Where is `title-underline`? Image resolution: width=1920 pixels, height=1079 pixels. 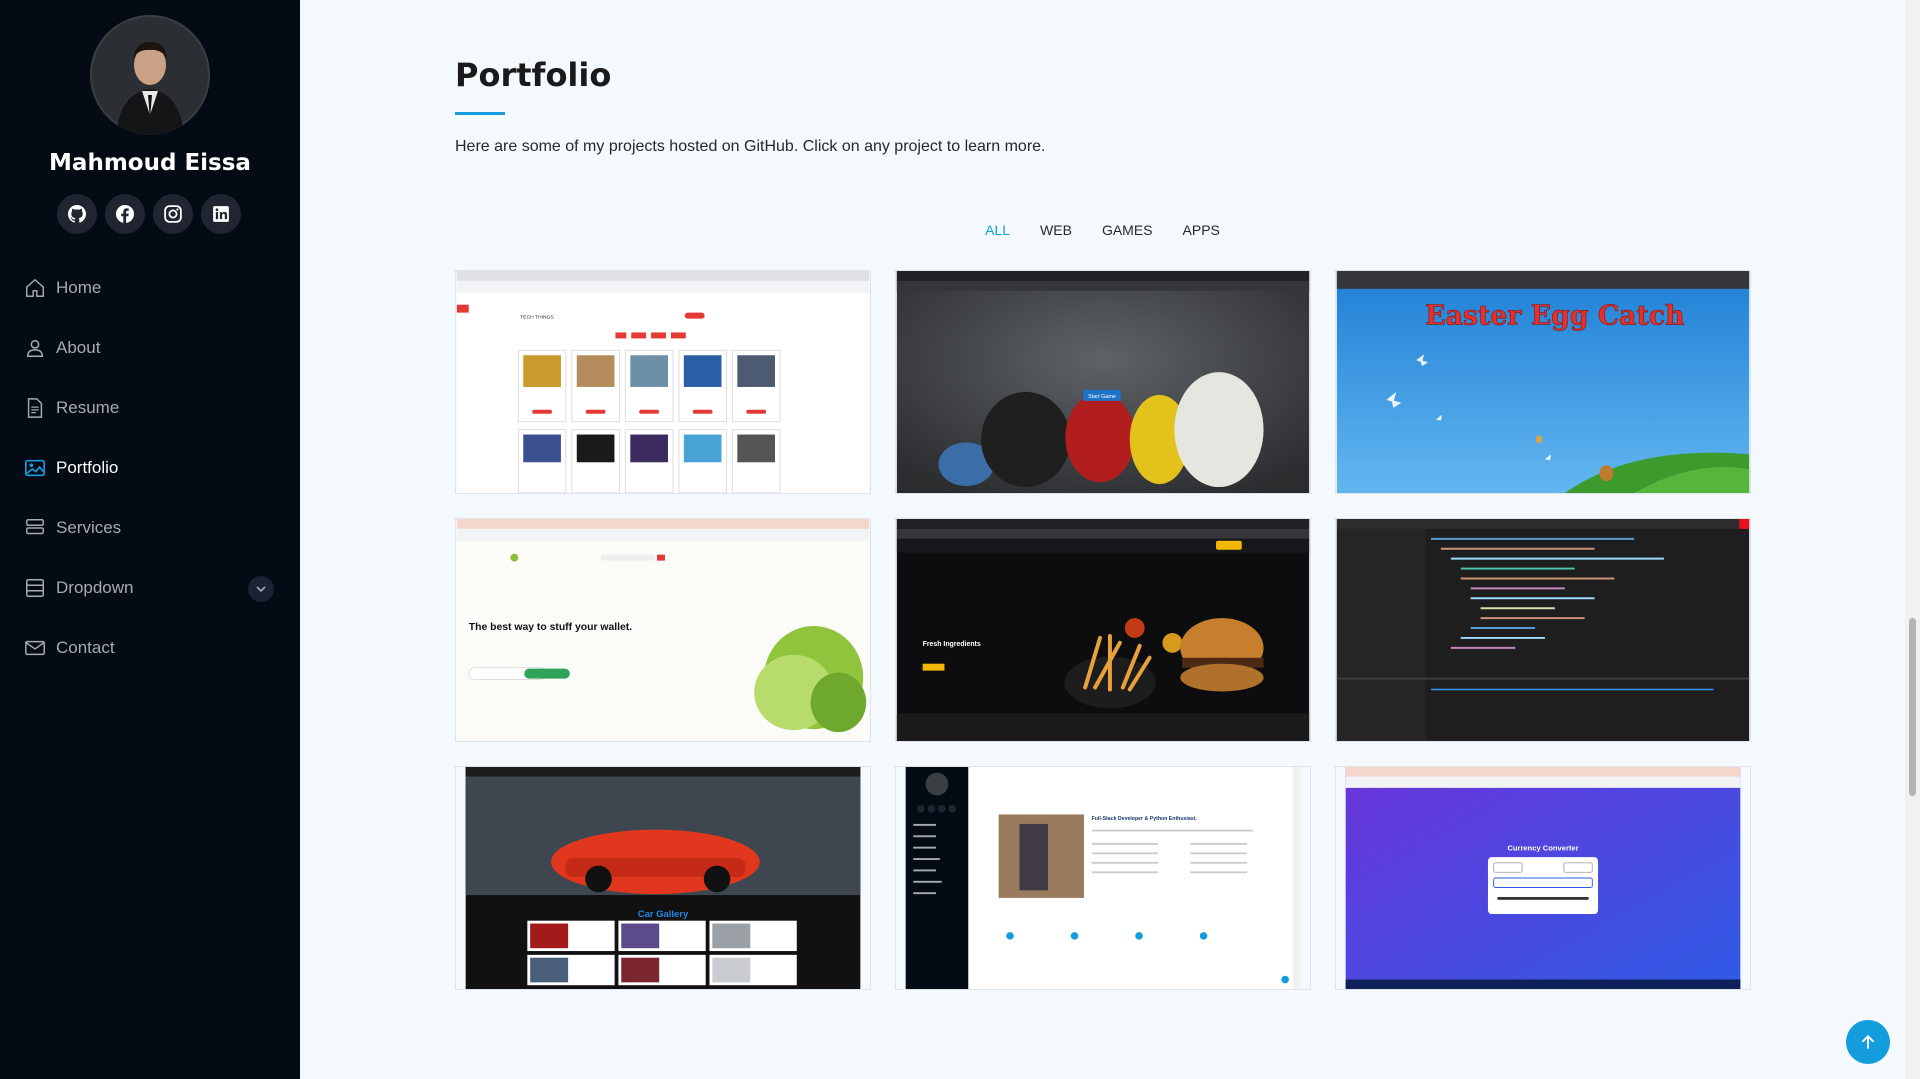 title-underline is located at coordinates (480, 113).